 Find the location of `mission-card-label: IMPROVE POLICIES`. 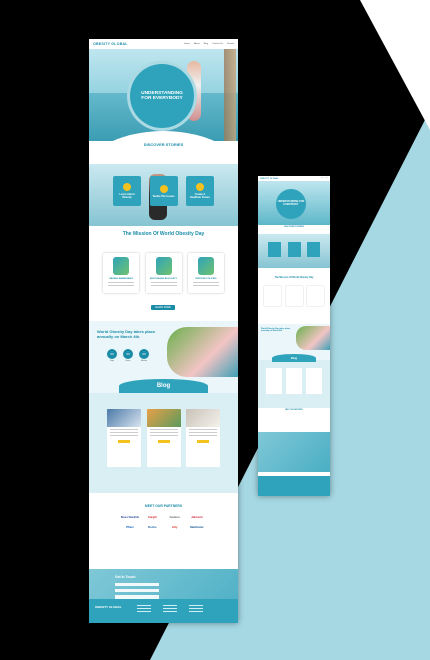

mission-card-label: IMPROVE POLICIES is located at coordinates (206, 279).